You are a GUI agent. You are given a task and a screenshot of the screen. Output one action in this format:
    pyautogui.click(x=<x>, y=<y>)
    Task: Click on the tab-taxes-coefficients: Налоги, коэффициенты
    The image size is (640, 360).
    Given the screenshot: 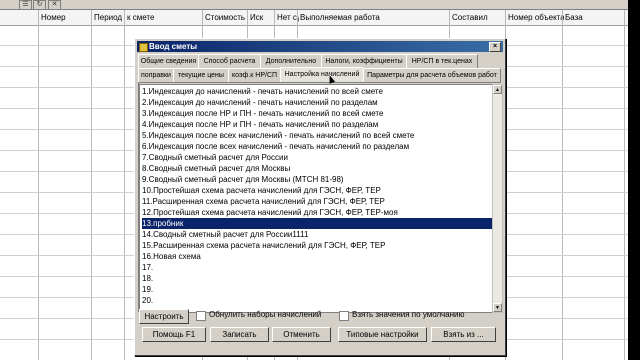 What is the action you would take?
    pyautogui.click(x=364, y=61)
    